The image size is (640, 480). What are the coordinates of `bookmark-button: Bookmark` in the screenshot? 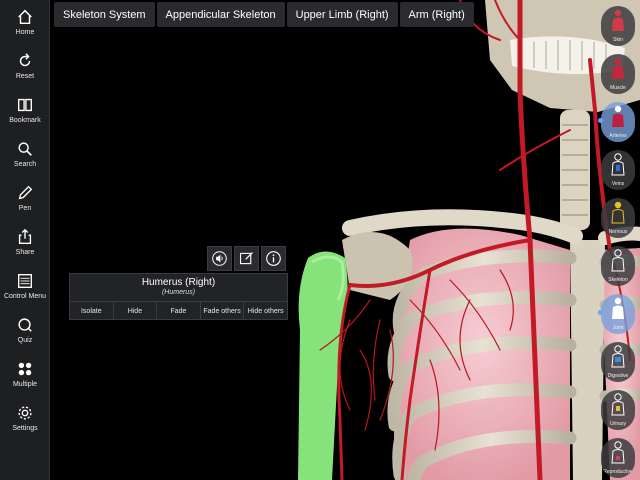 It's located at (25, 110).